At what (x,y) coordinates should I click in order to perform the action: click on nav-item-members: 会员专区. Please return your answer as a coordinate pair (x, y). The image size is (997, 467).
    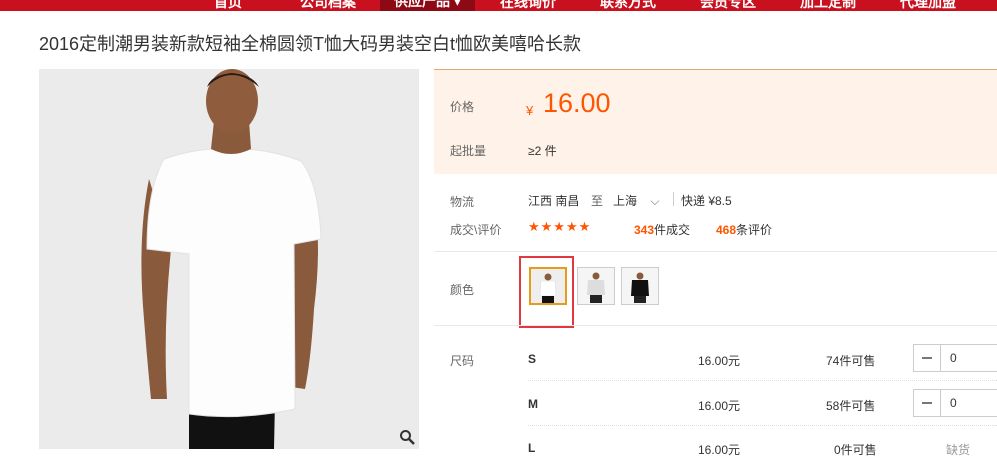
    Looking at the image, I should click on (728, 5).